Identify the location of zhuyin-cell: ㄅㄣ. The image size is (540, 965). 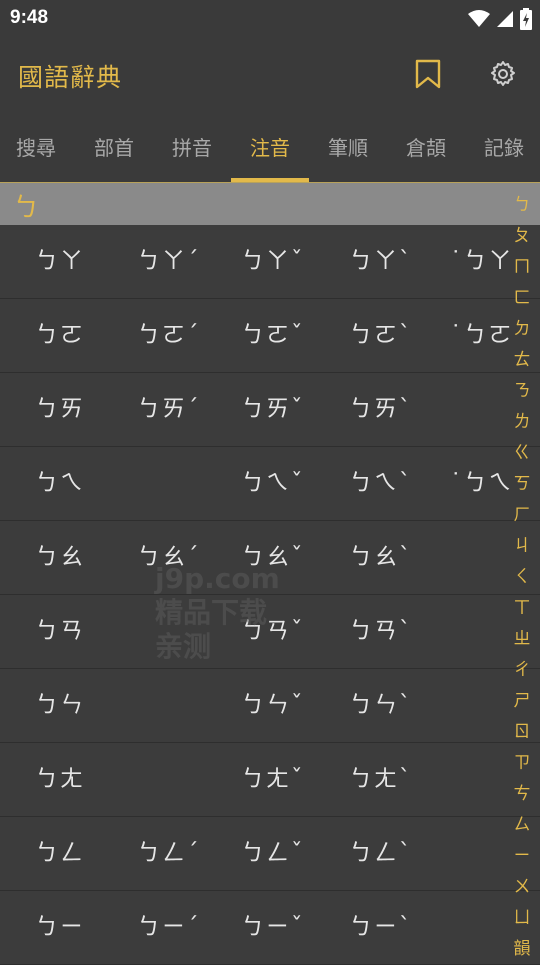
(60, 705).